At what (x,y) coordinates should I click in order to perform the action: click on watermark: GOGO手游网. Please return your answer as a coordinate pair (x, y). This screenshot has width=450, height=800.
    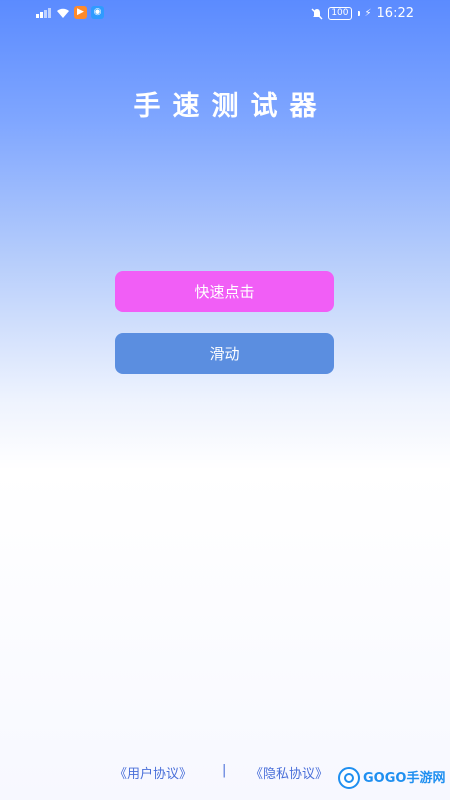
    Looking at the image, I should click on (391, 778).